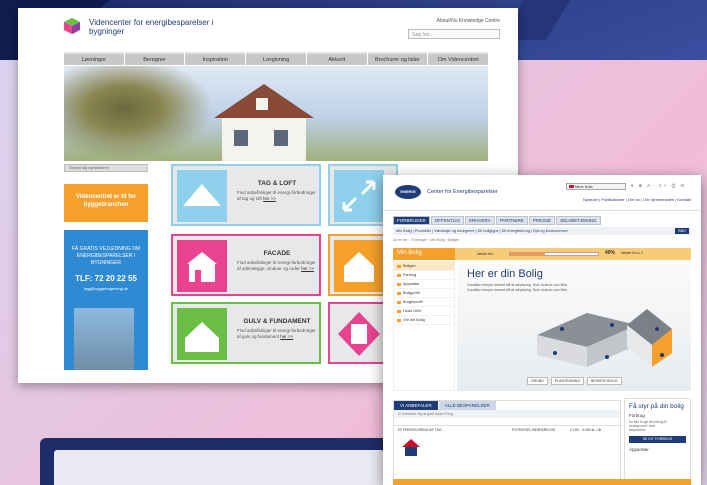 The height and width of the screenshot is (485, 707). Describe the element at coordinates (277, 183) in the screenshot. I see `card-title: TAG & LOFT` at that location.